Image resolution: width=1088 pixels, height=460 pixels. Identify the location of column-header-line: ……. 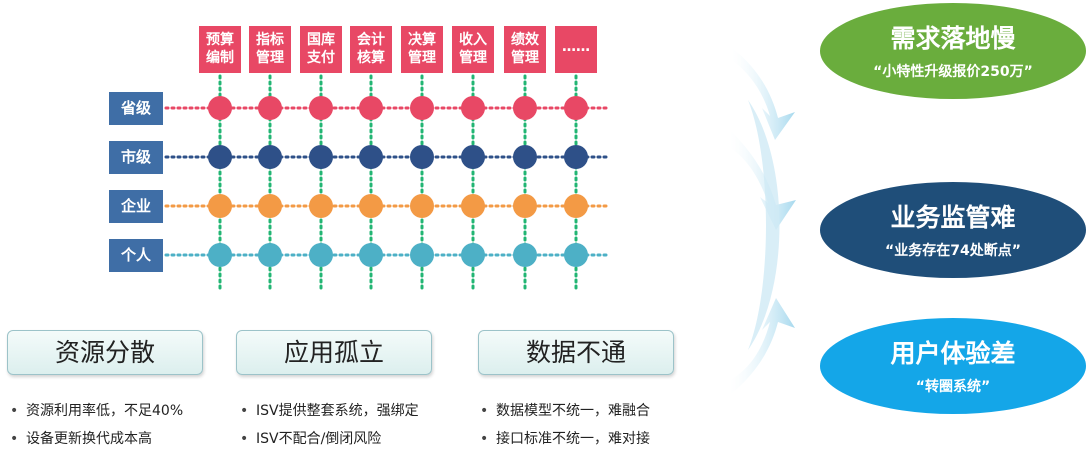
(576, 47).